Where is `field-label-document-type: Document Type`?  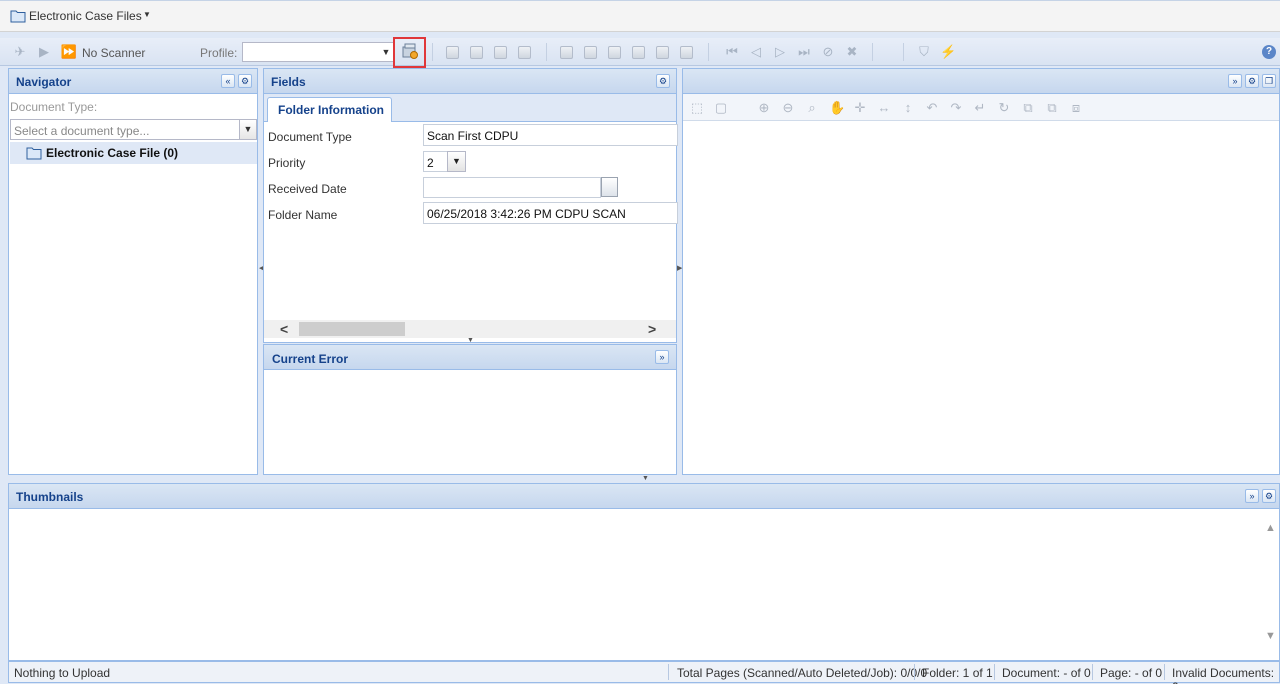 field-label-document-type: Document Type is located at coordinates (310, 137).